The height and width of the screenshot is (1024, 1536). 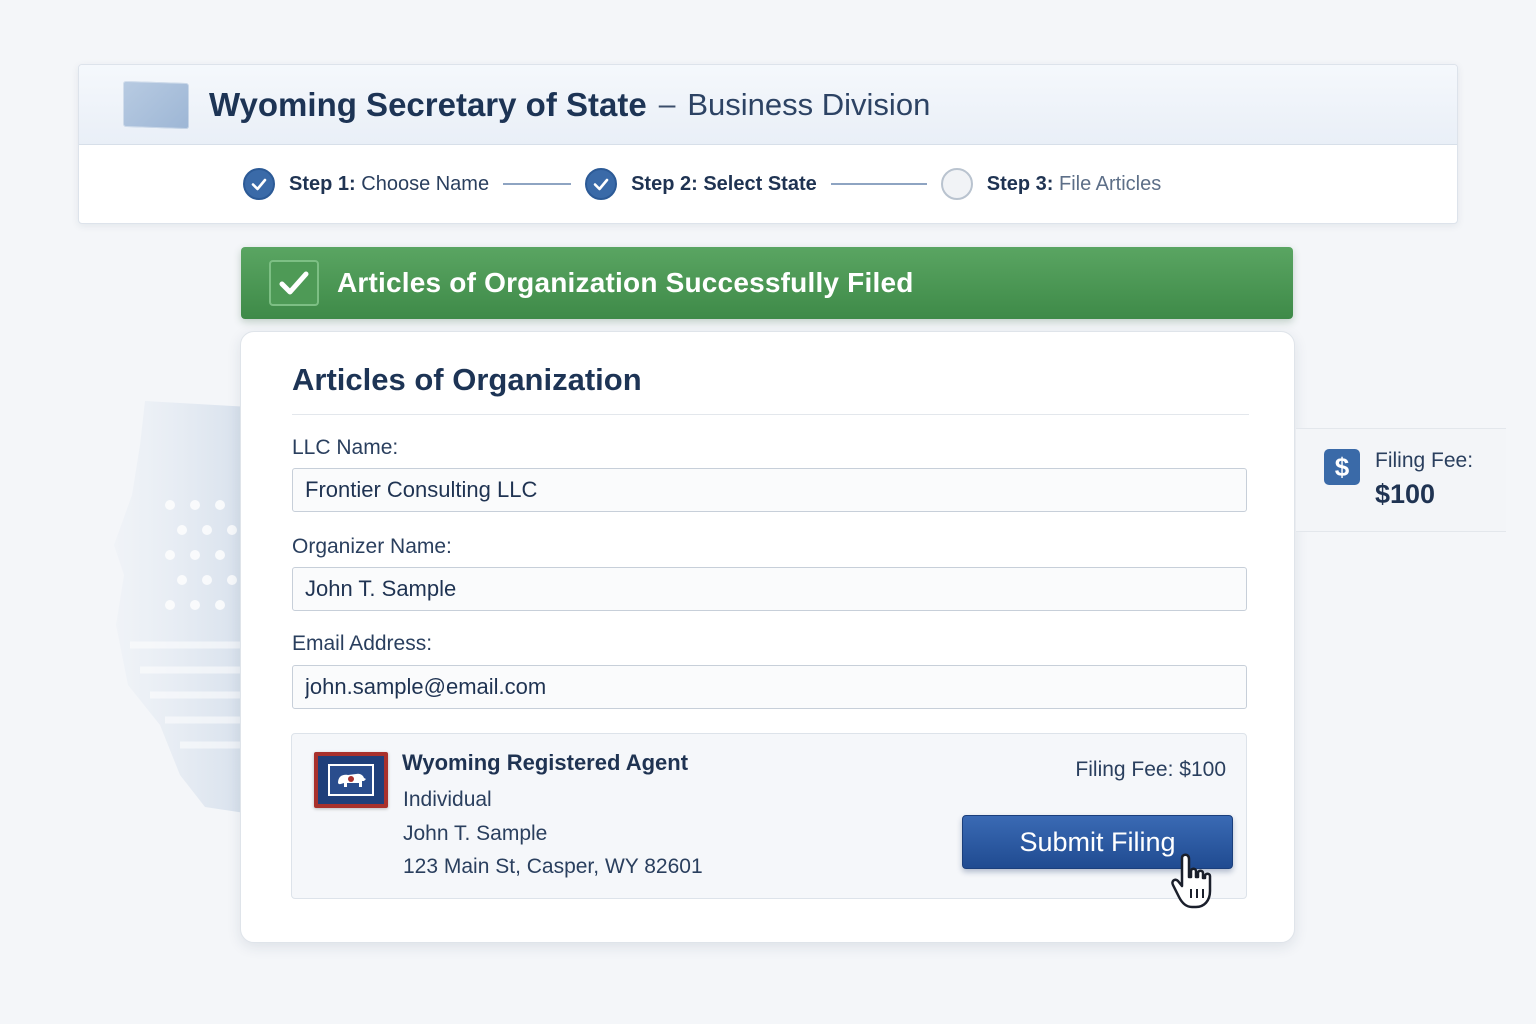 What do you see at coordinates (1074, 183) in the screenshot?
I see `step-label: Step 3: File Articles` at bounding box center [1074, 183].